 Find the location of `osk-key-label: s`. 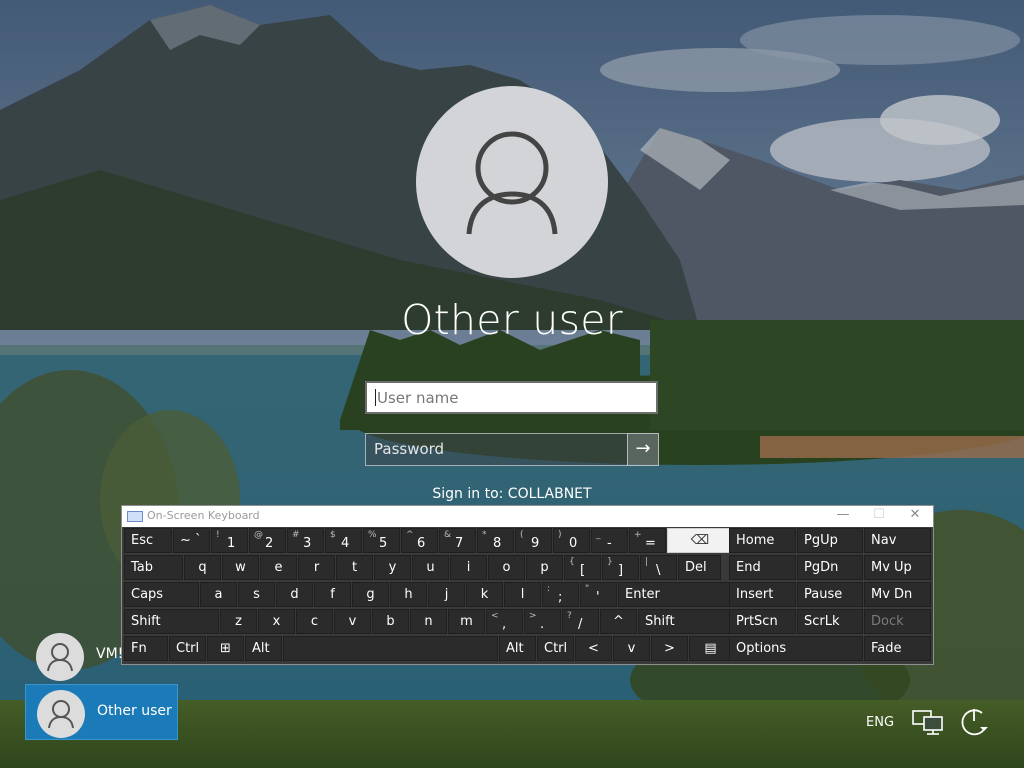

osk-key-label: s is located at coordinates (256, 594).